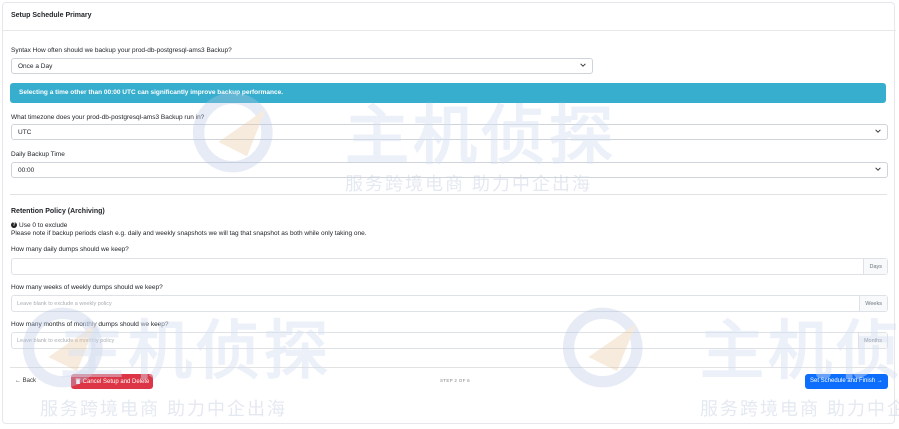  I want to click on backup-time-label: Daily Backup Time, so click(38, 154).